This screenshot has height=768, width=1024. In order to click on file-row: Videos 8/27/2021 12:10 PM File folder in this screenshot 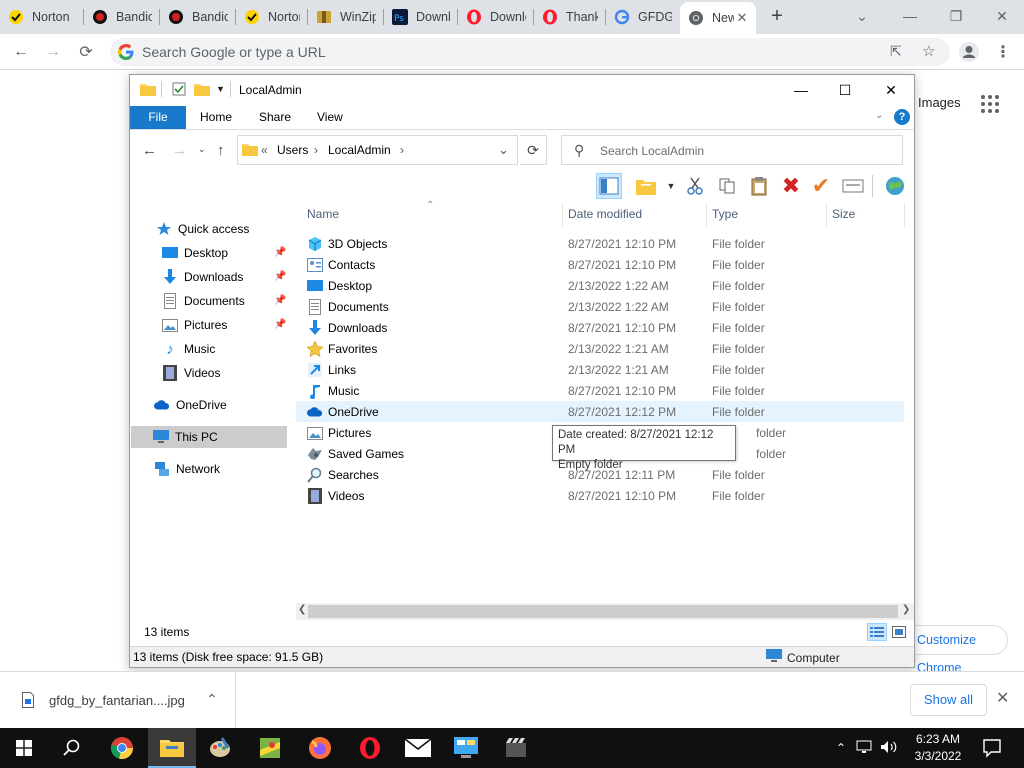, I will do `click(600, 495)`.